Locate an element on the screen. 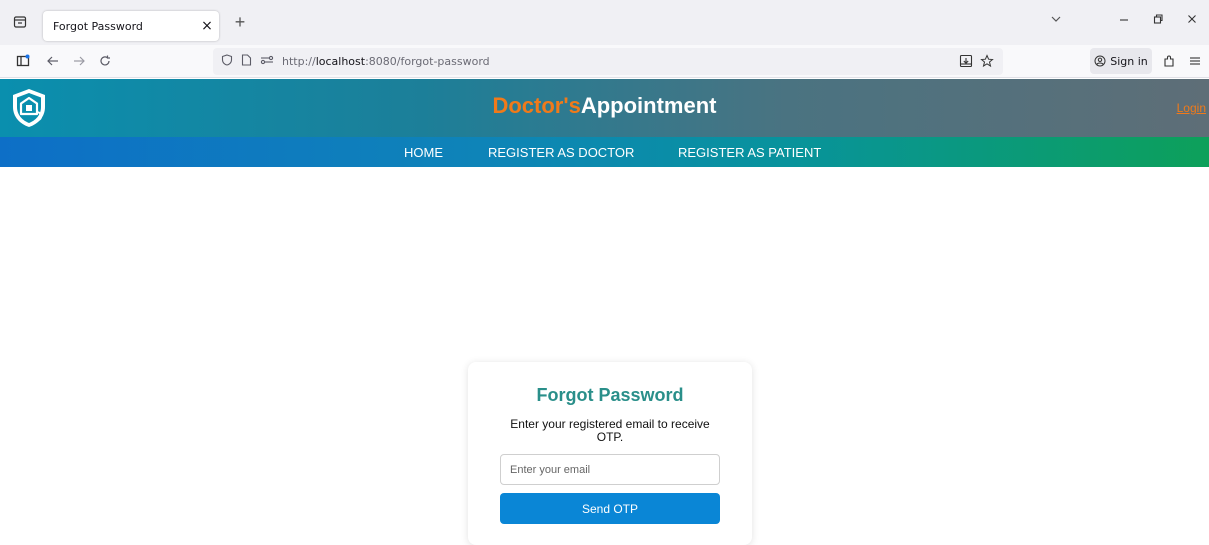  sidebar-icon is located at coordinates (23, 61).